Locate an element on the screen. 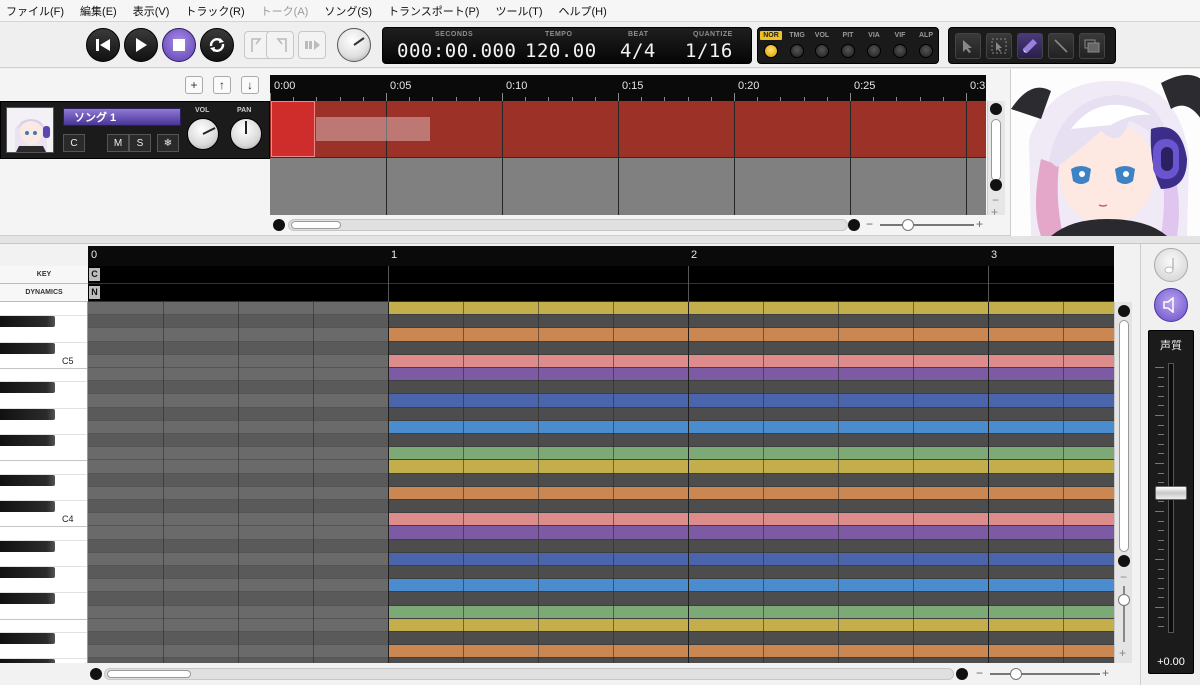 This screenshot has width=1200, height=685. tool-group is located at coordinates (1032, 45).